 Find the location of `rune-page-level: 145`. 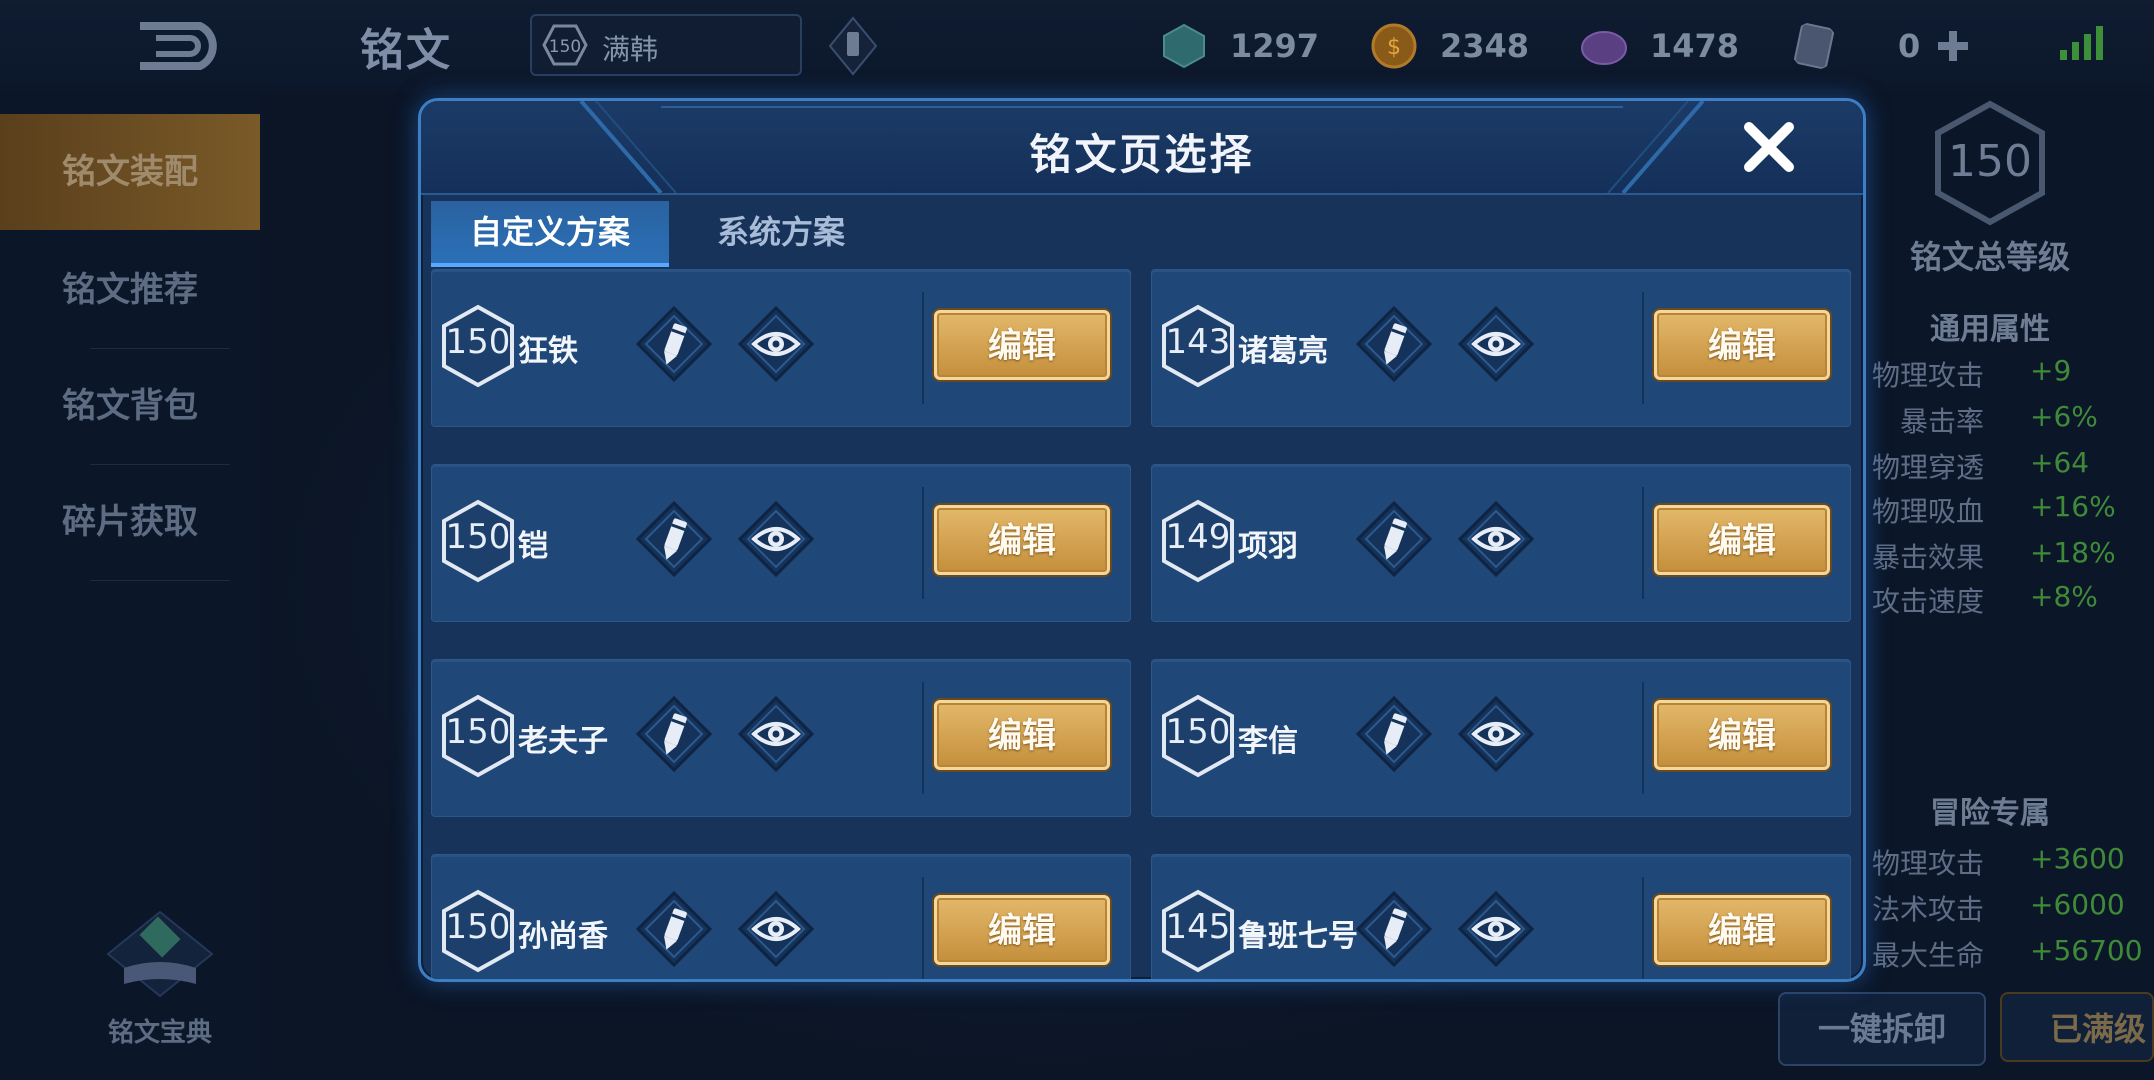

rune-page-level: 145 is located at coordinates (1198, 927).